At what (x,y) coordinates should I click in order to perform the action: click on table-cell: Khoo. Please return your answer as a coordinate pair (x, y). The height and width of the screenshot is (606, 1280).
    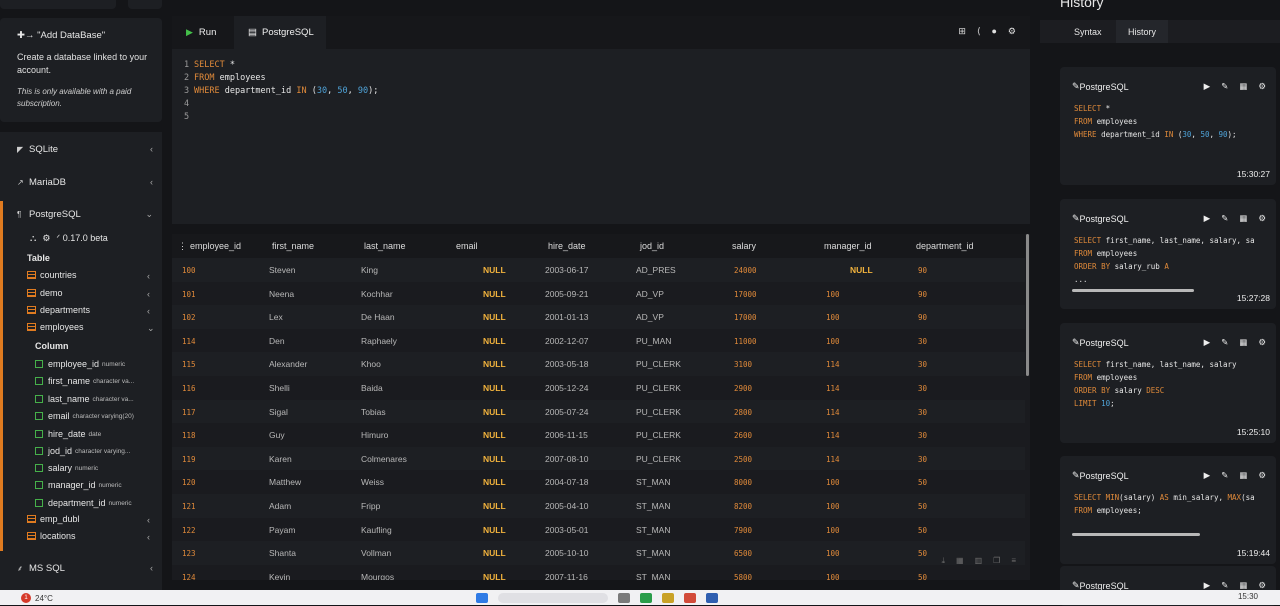
    Looking at the image, I should click on (371, 364).